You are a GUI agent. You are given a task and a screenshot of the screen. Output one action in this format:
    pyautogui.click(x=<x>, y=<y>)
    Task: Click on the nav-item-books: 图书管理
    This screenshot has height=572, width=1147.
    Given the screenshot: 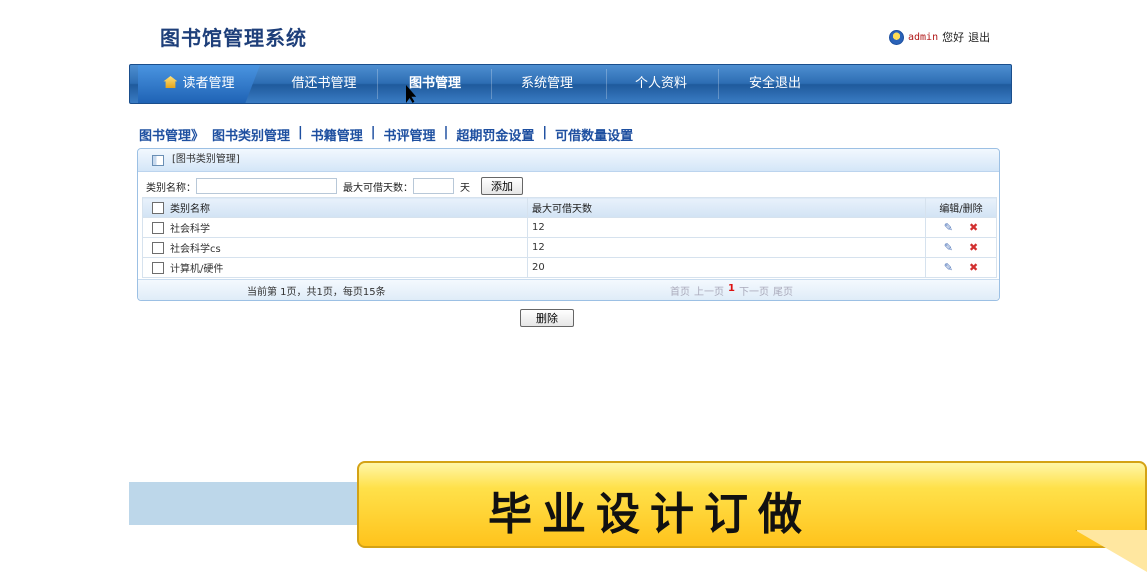 What is the action you would take?
    pyautogui.click(x=435, y=84)
    